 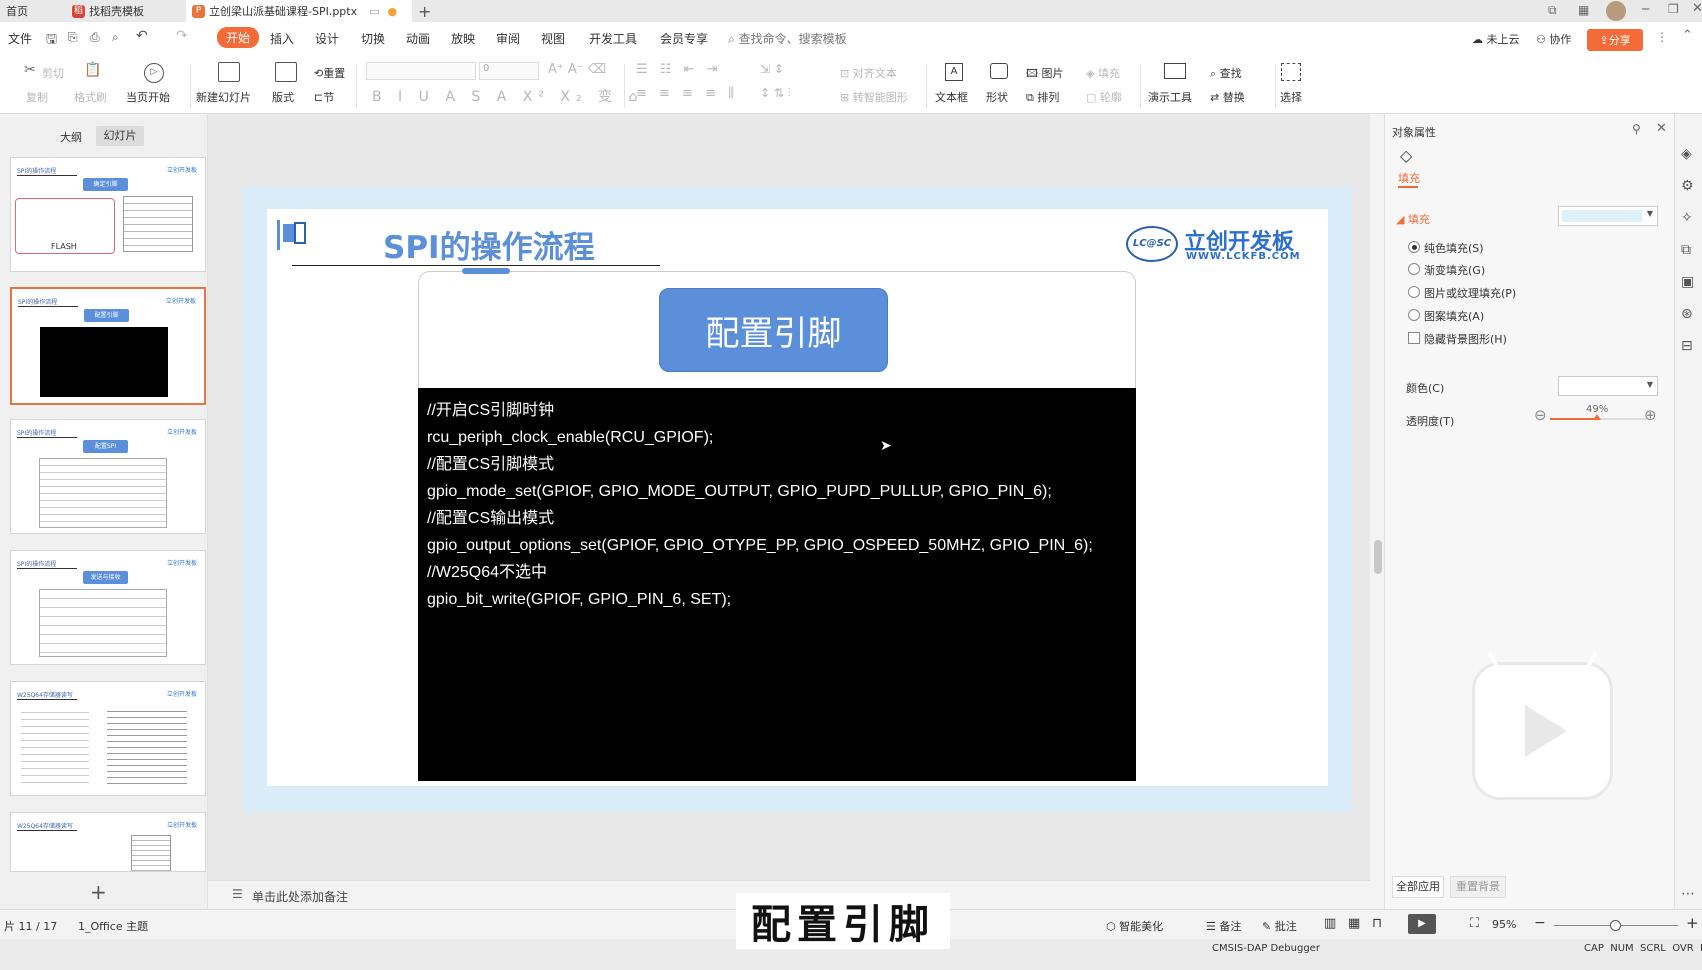 What do you see at coordinates (1414, 292) in the screenshot?
I see `radio-picture-fill` at bounding box center [1414, 292].